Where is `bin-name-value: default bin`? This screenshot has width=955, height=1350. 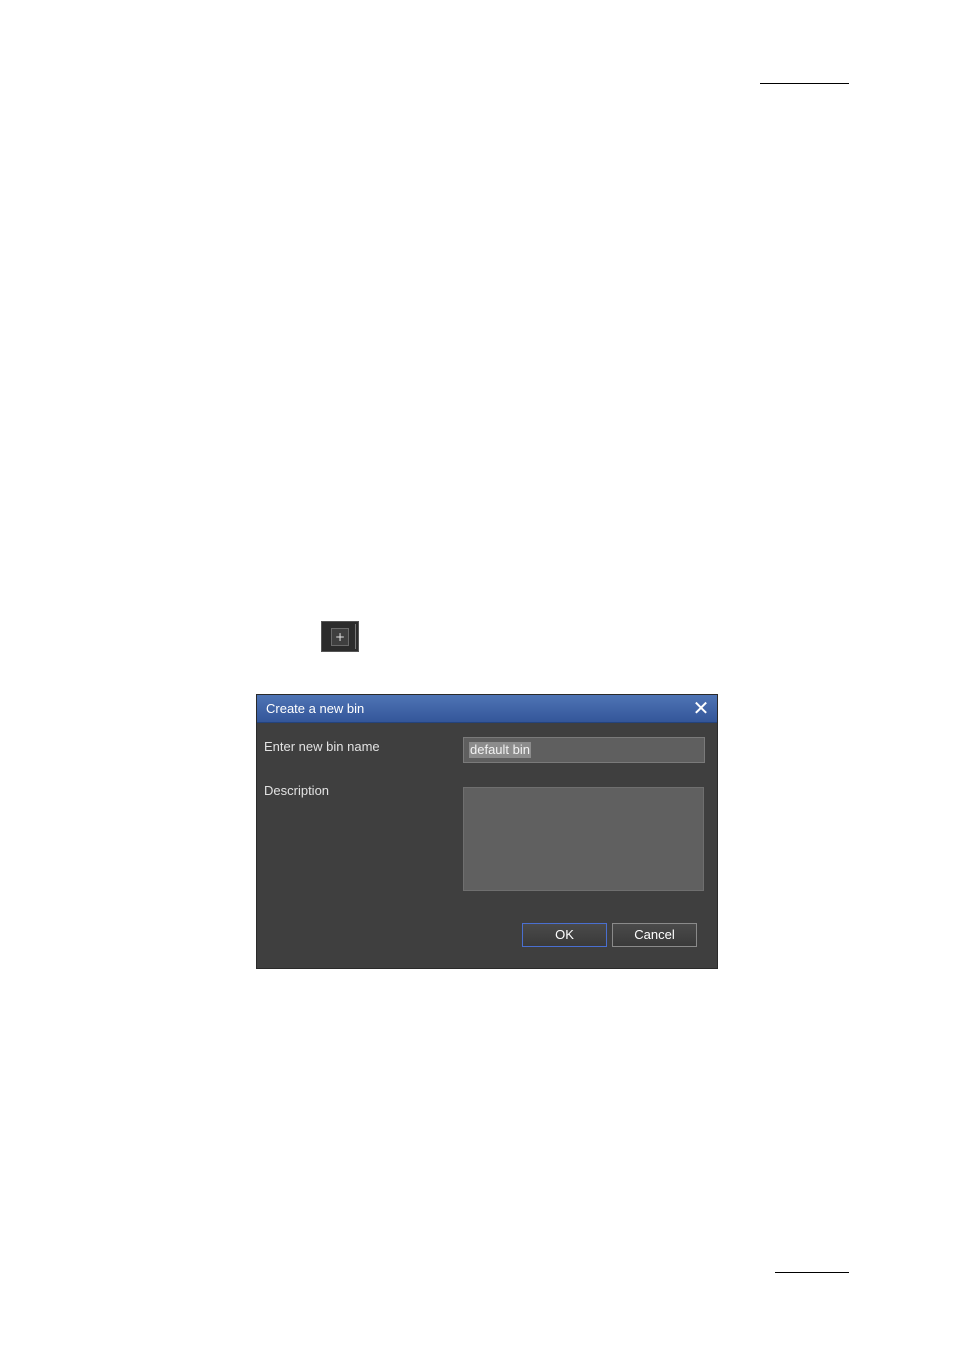
bin-name-value: default bin is located at coordinates (500, 750).